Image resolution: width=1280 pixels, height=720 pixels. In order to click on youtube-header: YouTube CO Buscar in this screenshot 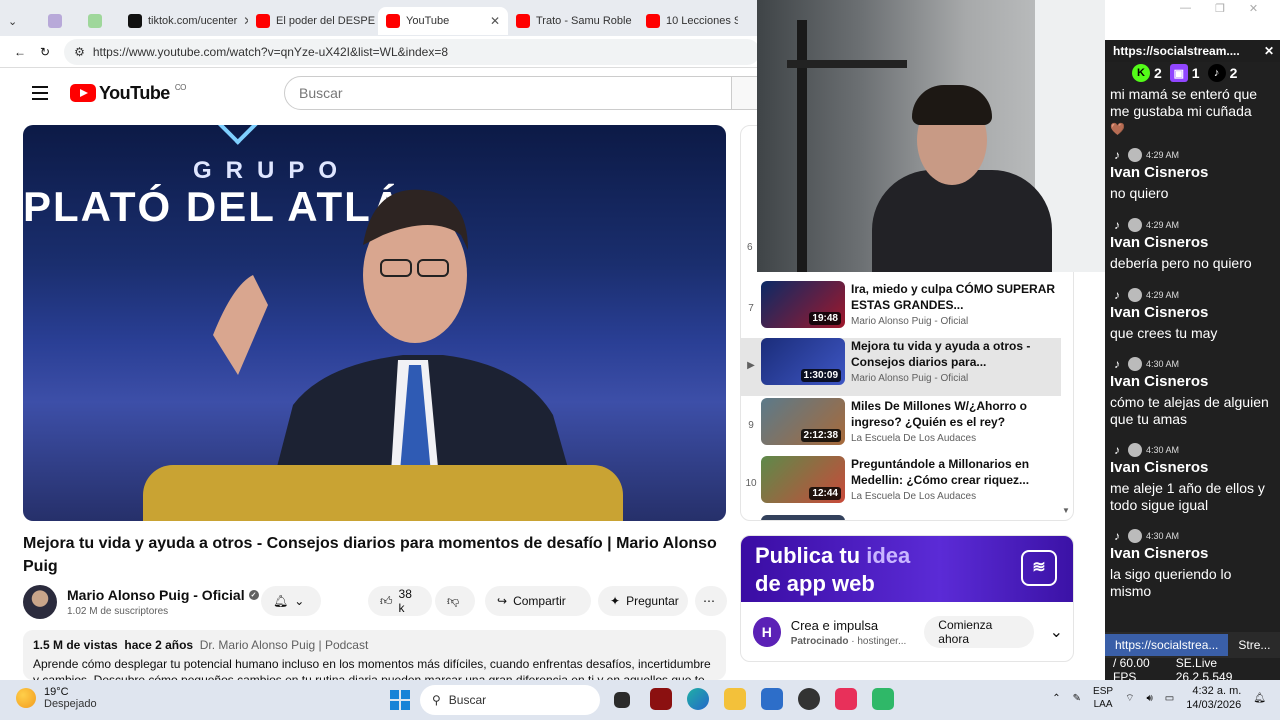, I will do `click(380, 93)`.